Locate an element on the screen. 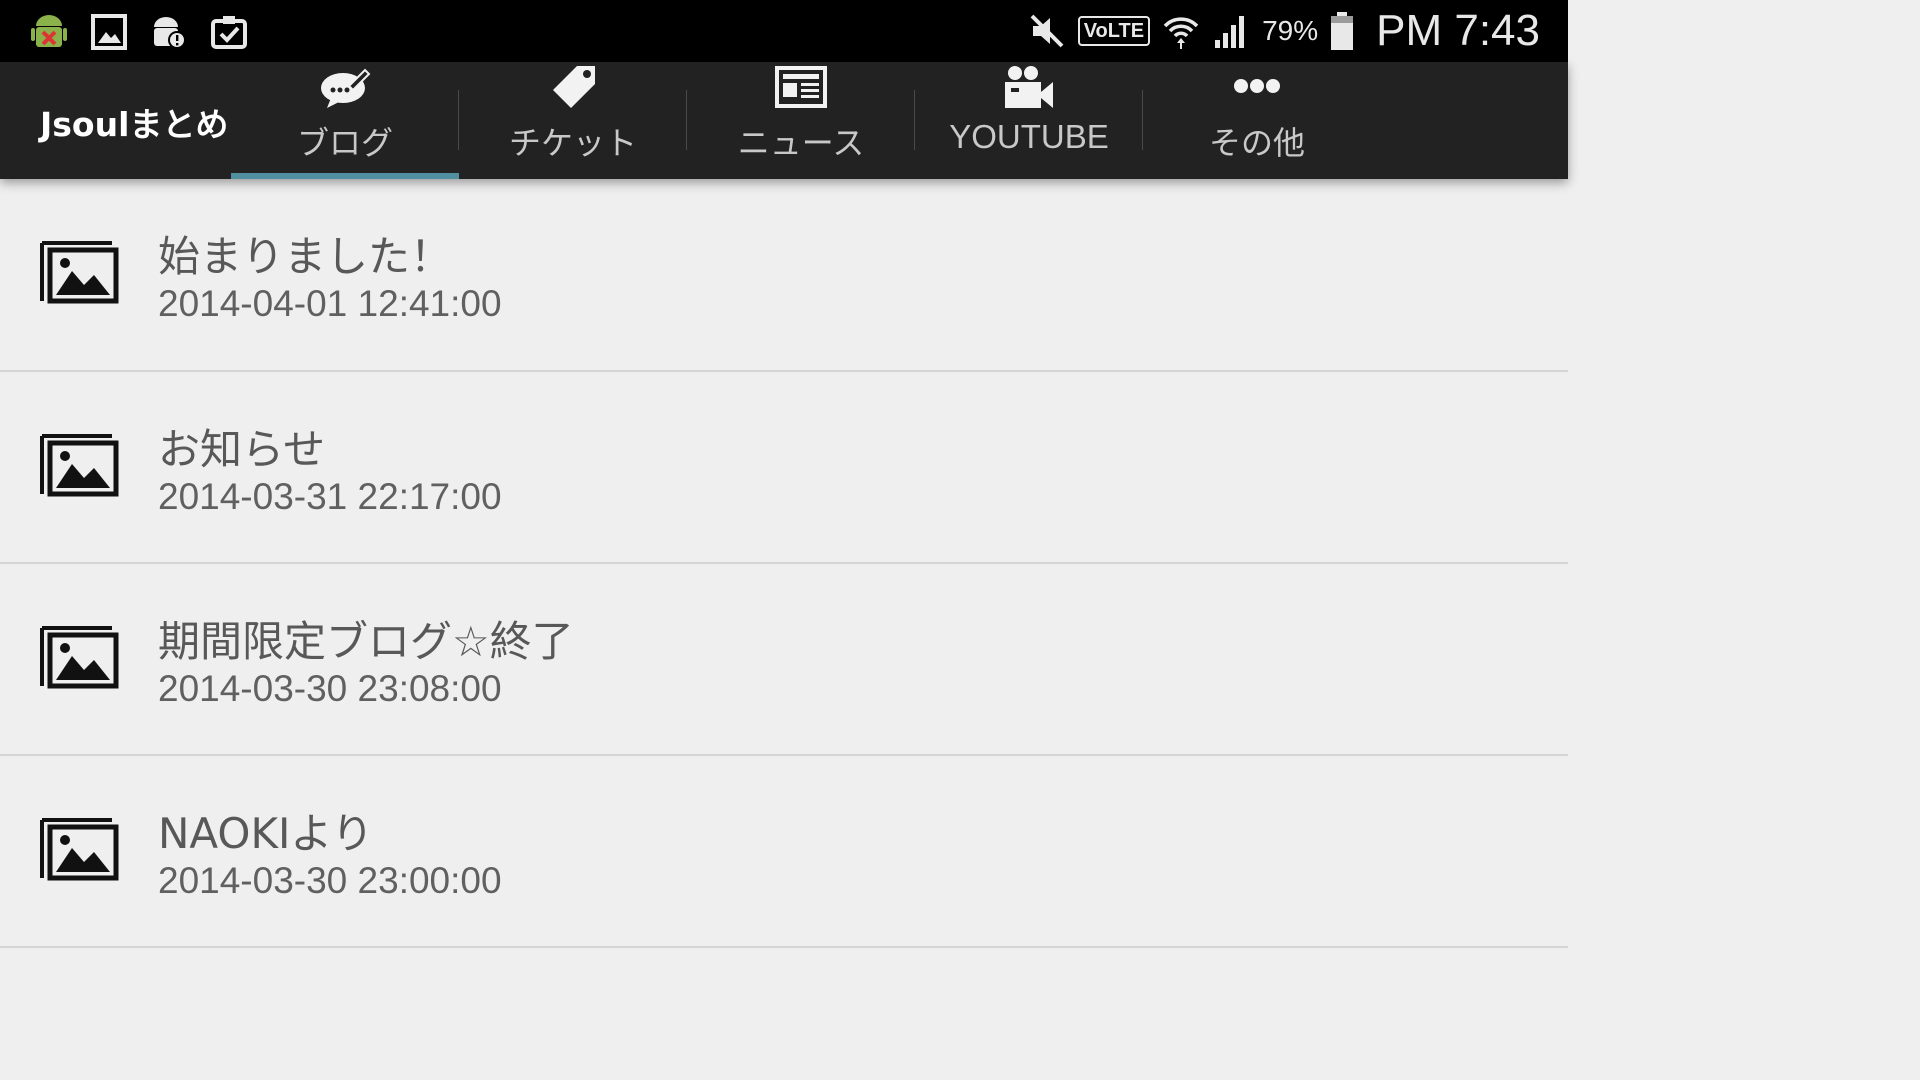  clipboard-check-icon is located at coordinates (229, 32).